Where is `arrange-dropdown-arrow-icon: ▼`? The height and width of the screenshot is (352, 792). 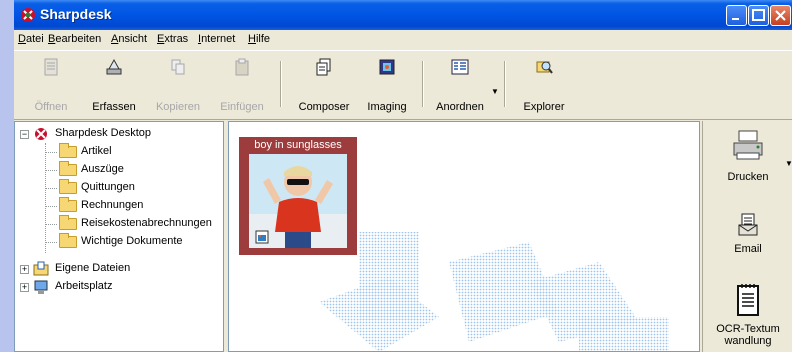 arrange-dropdown-arrow-icon: ▼ is located at coordinates (495, 91).